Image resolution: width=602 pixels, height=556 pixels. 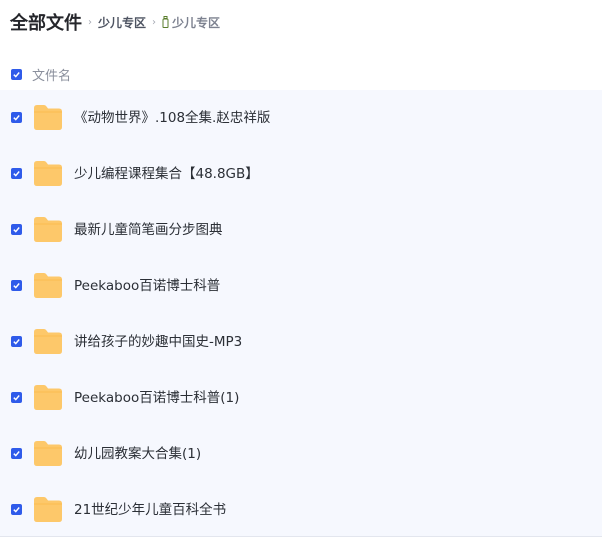 I want to click on column-header-filename: 文件名, so click(x=51, y=74).